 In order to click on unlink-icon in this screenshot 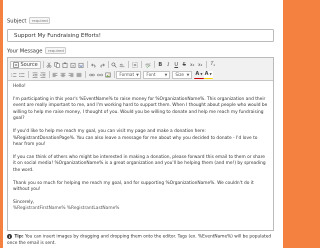, I will do `click(100, 75)`.